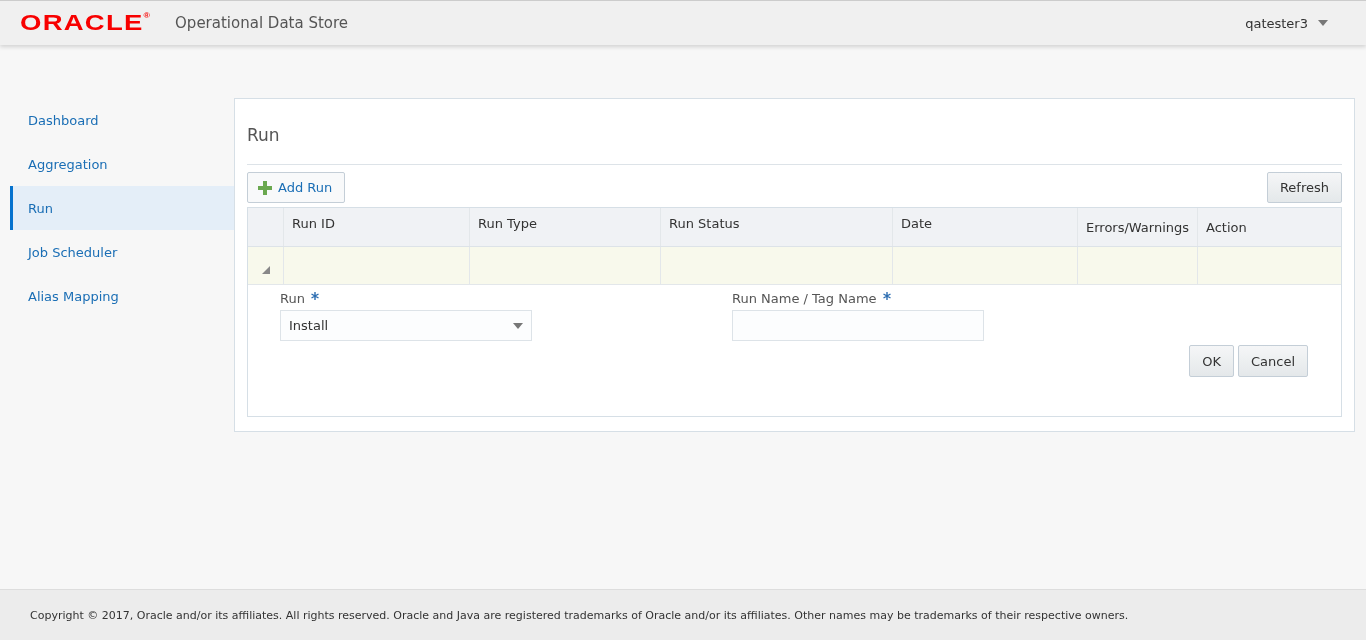 This screenshot has width=1366, height=640. I want to click on nav-item: Run, so click(122, 208).